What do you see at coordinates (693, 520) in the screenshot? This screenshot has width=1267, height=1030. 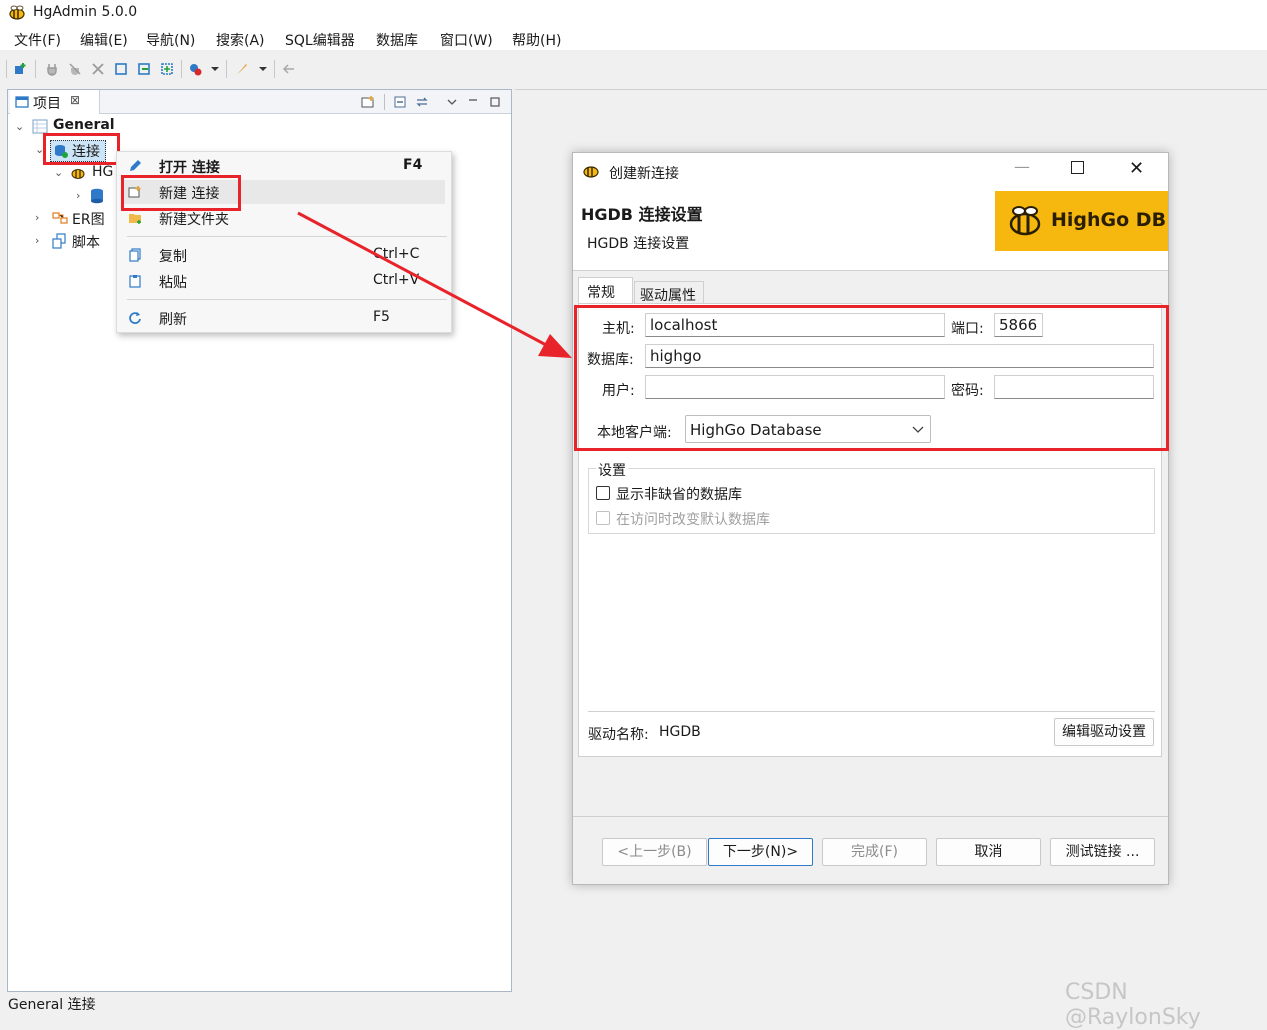 I see `change-default-label: 在访问时改变默认数据库` at bounding box center [693, 520].